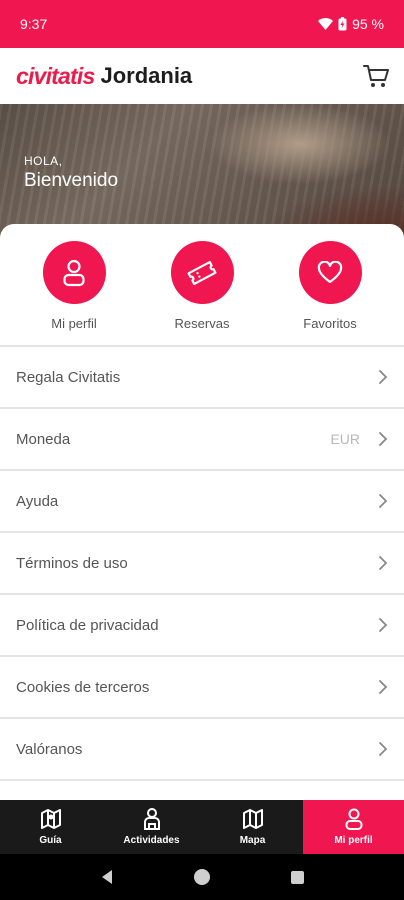  I want to click on quick-action-label: Favoritos, so click(330, 323).